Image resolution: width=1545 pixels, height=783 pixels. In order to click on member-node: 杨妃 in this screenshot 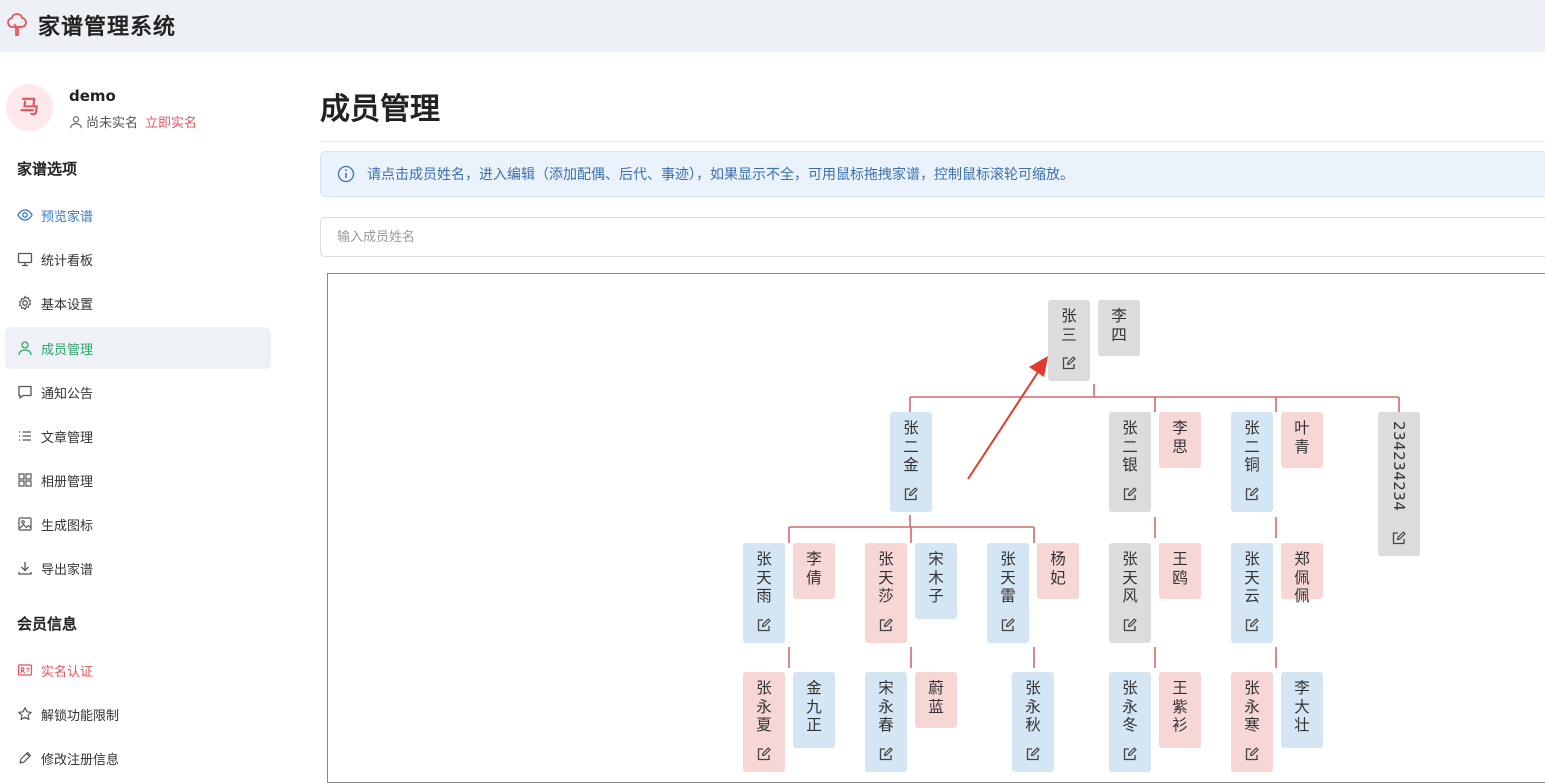, I will do `click(1058, 571)`.